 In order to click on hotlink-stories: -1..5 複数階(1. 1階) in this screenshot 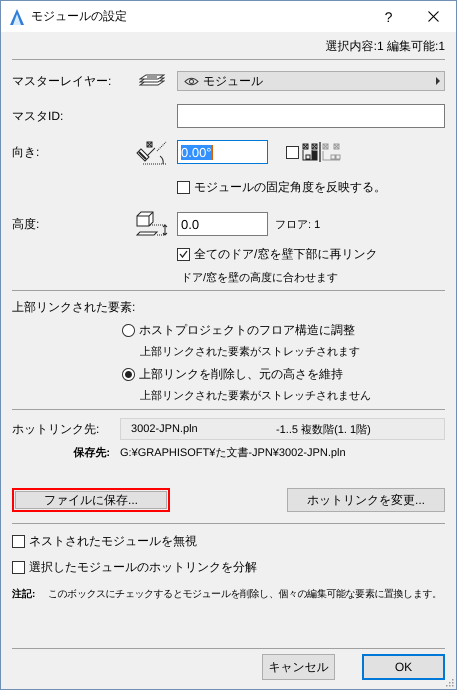, I will do `click(323, 429)`.